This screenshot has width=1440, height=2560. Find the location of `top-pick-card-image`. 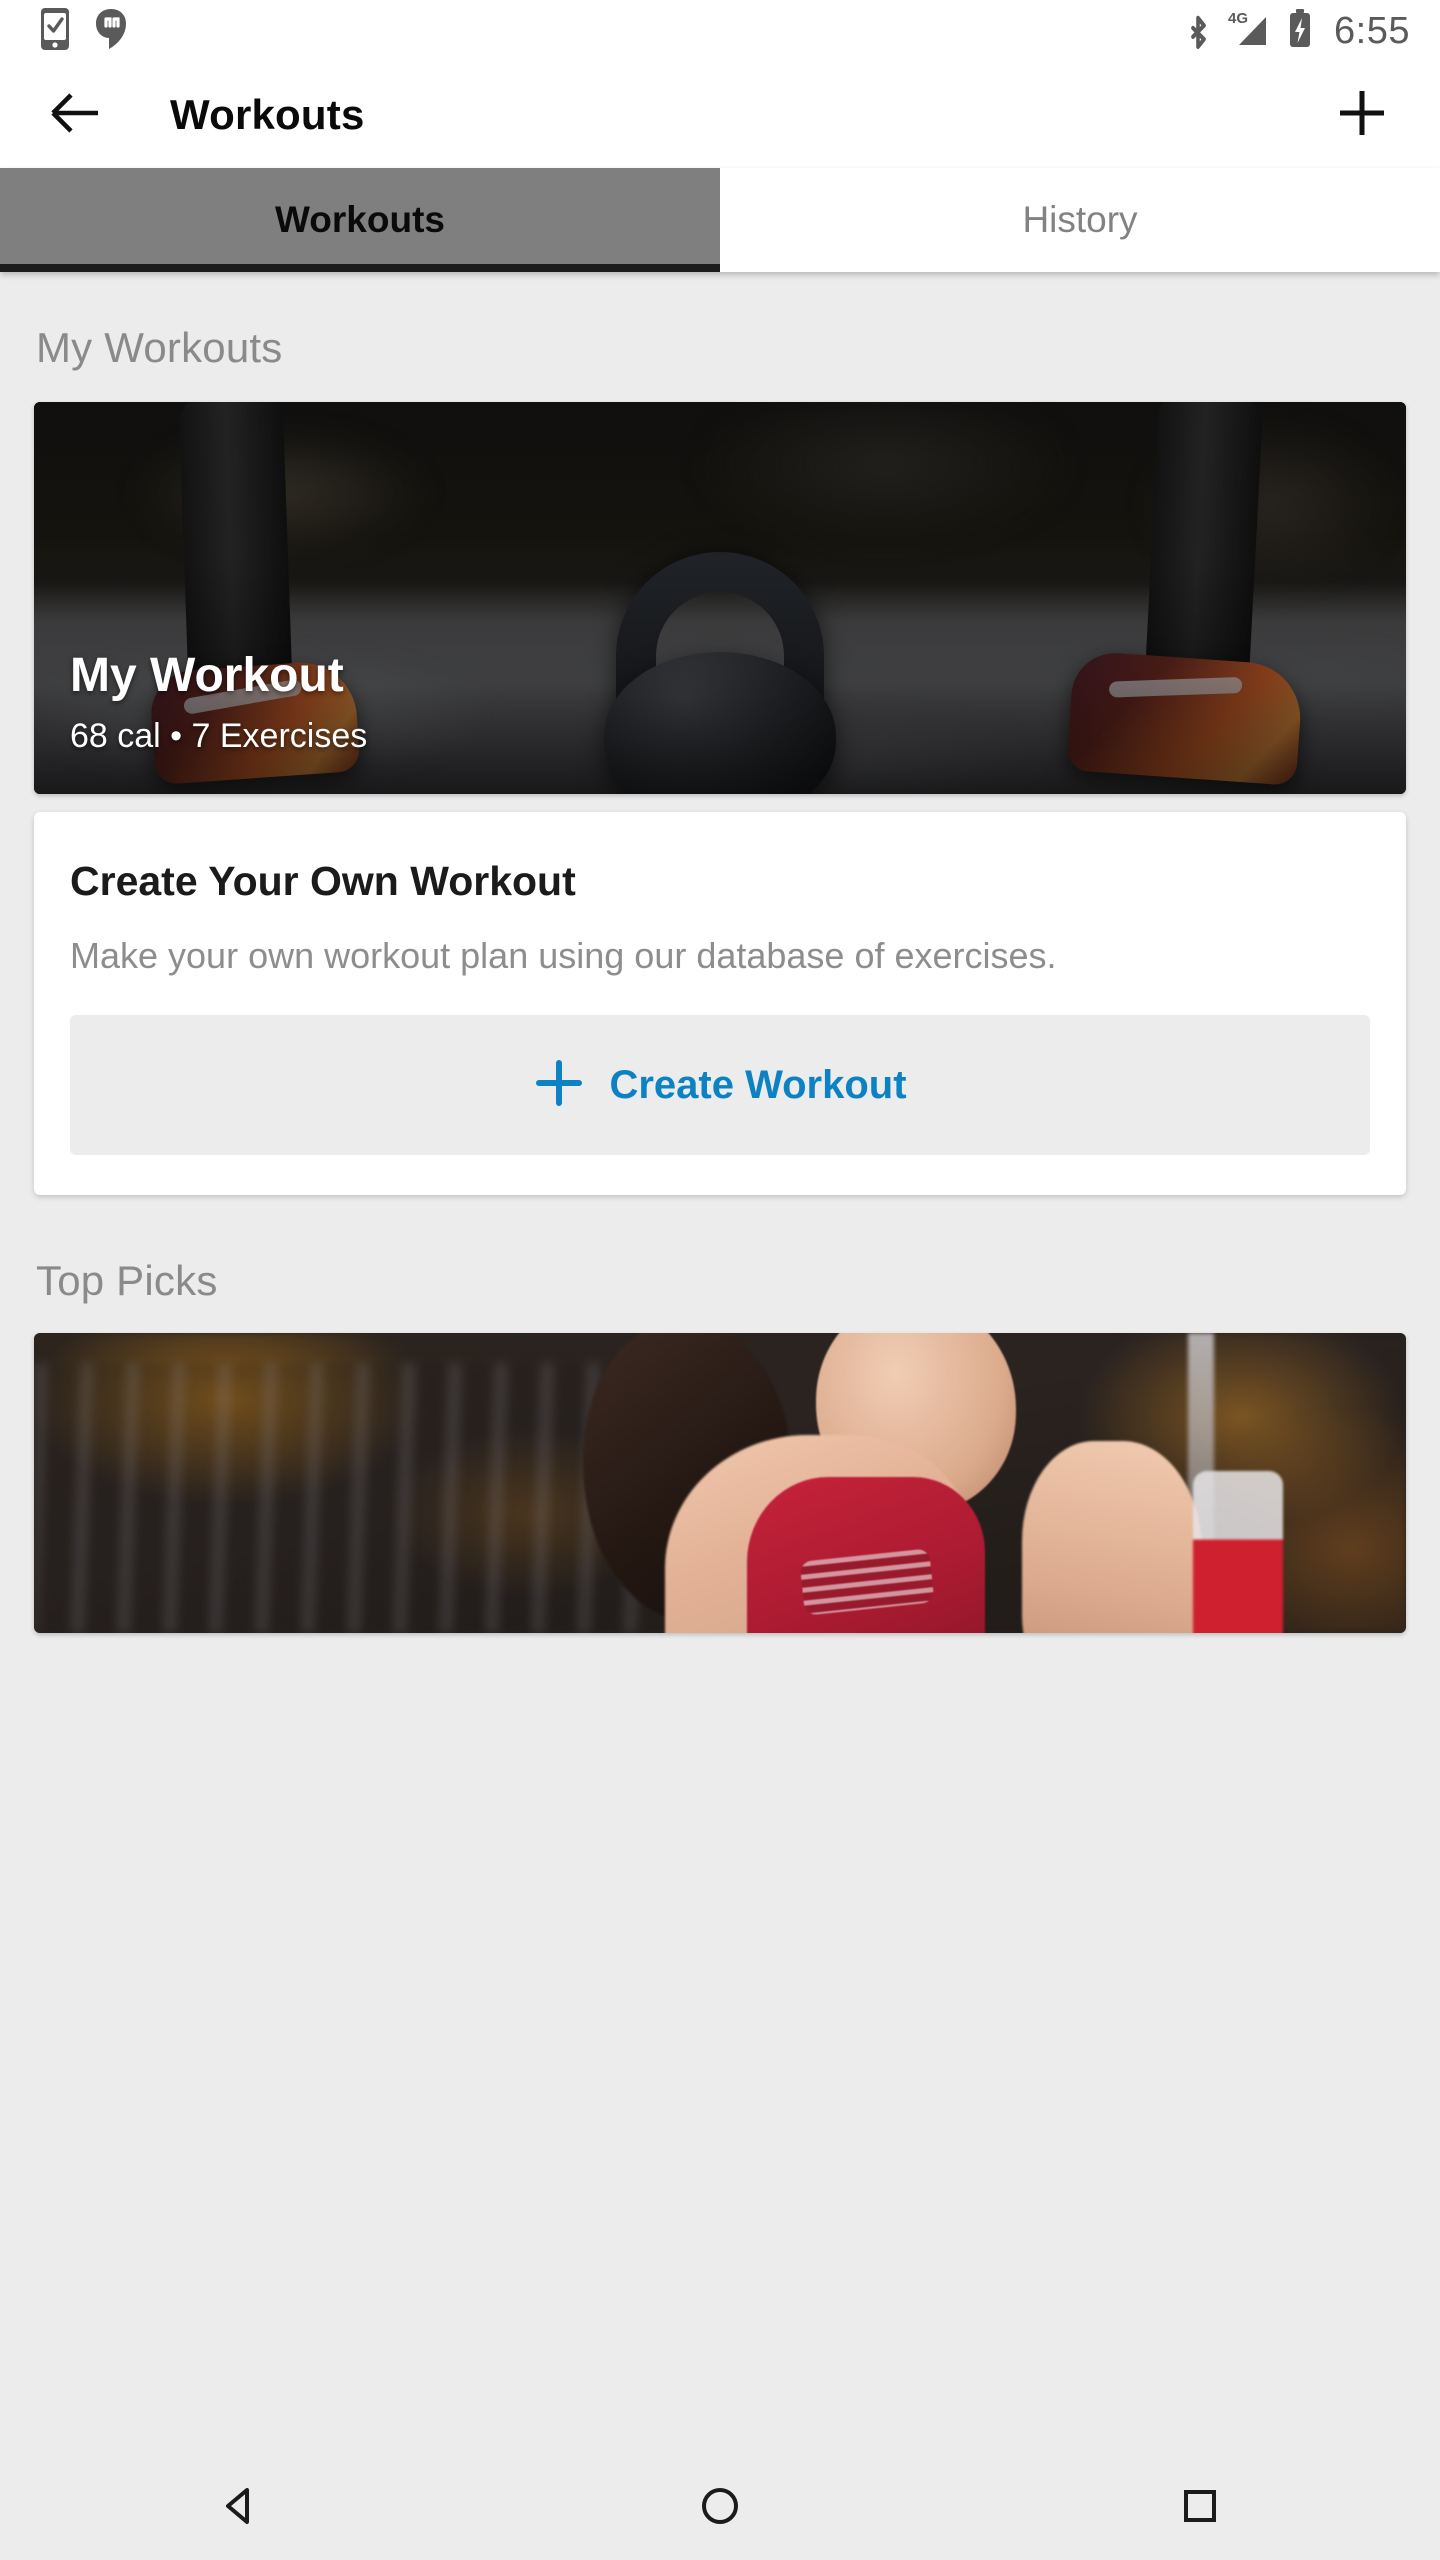

top-pick-card-image is located at coordinates (720, 1483).